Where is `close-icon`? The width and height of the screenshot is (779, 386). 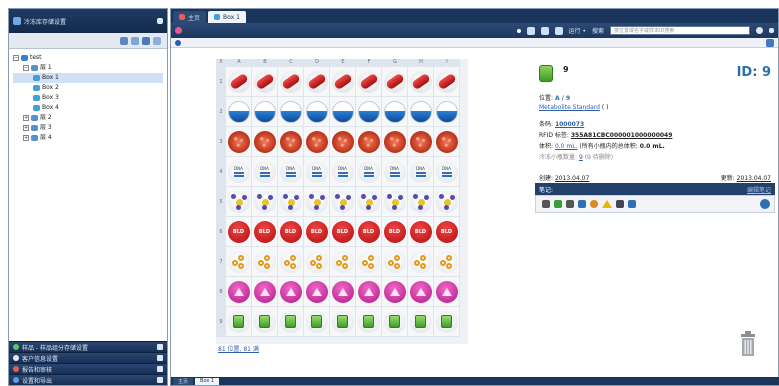
close-icon is located at coordinates (771, 30).